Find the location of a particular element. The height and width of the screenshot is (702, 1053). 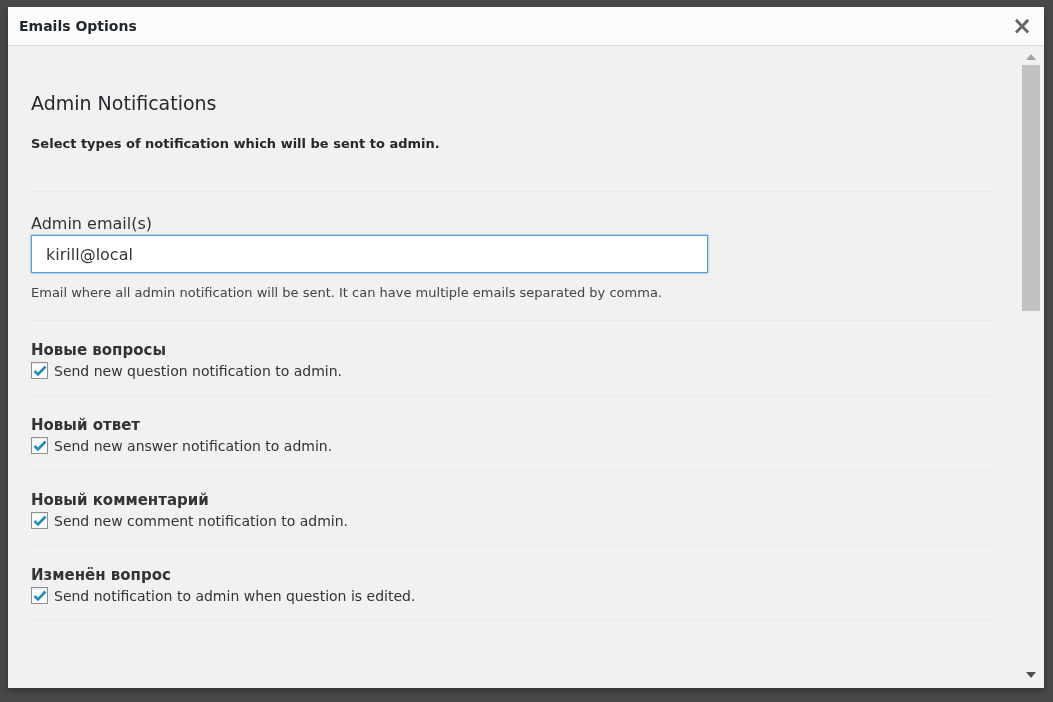

section-heading: Admin Notifications is located at coordinates (124, 103).